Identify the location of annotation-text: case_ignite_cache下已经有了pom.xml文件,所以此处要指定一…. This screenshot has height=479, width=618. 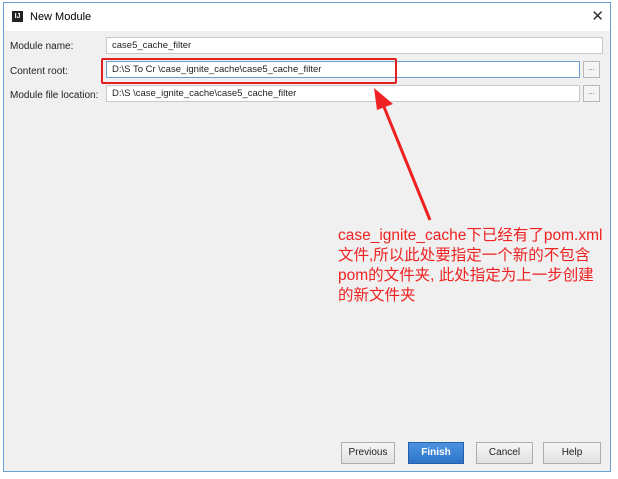
(470, 265).